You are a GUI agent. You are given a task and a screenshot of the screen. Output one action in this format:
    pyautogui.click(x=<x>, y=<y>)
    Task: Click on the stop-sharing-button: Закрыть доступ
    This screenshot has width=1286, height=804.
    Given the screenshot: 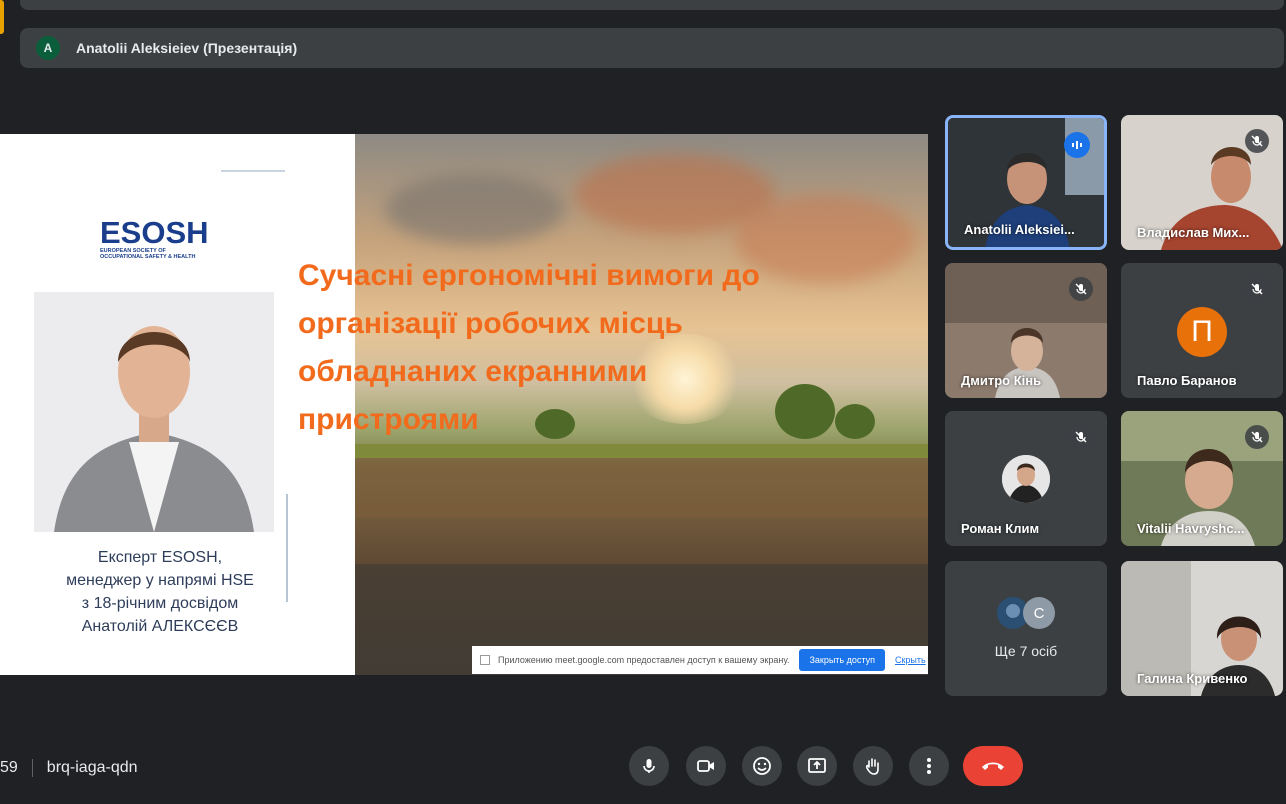 What is the action you would take?
    pyautogui.click(x=842, y=660)
    